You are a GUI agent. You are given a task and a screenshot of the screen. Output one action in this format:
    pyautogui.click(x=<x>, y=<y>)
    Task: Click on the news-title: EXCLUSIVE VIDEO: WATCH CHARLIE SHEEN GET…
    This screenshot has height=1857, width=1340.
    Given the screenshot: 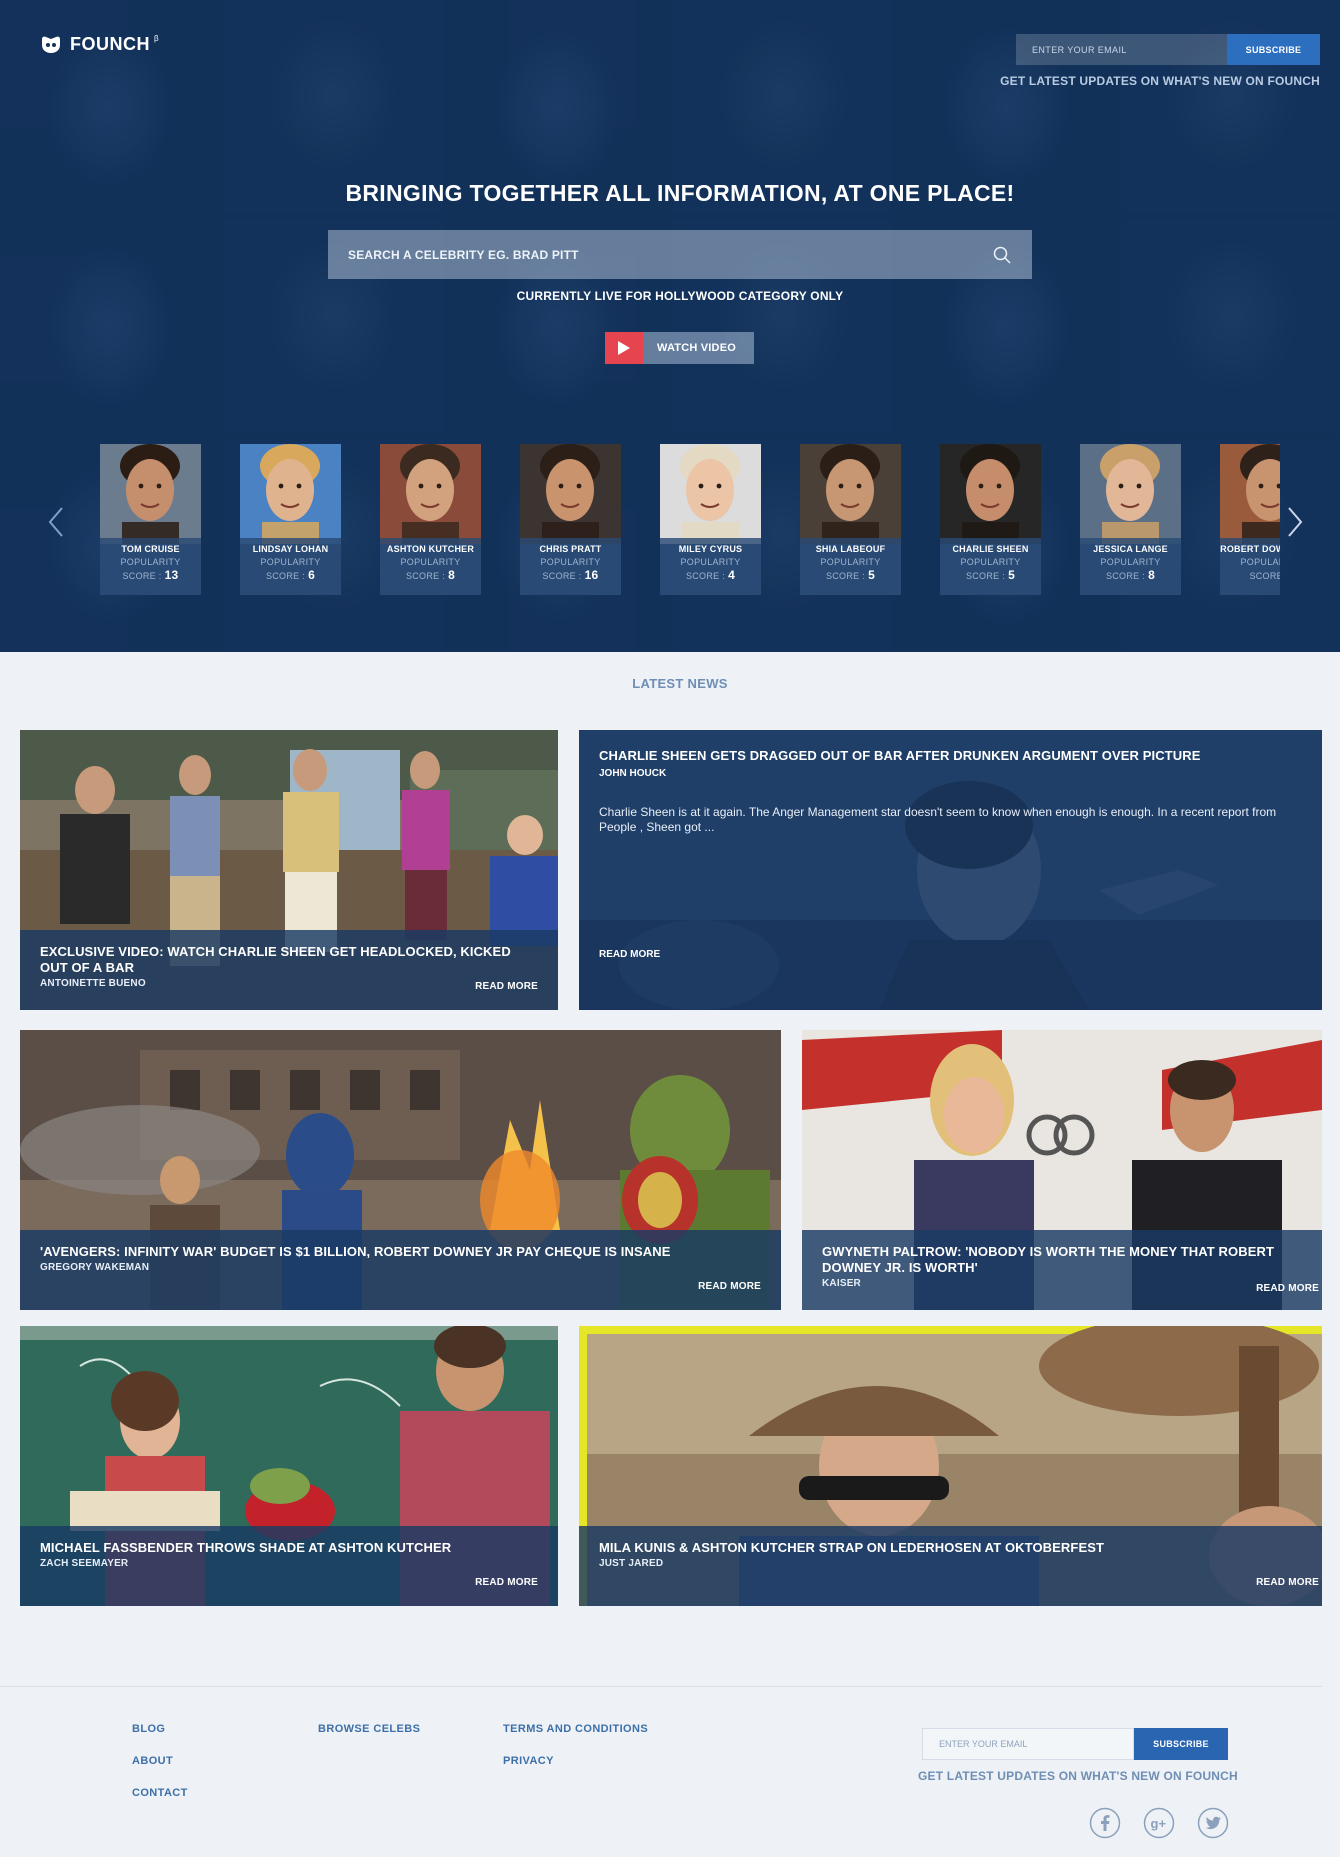 What is the action you would take?
    pyautogui.click(x=275, y=959)
    